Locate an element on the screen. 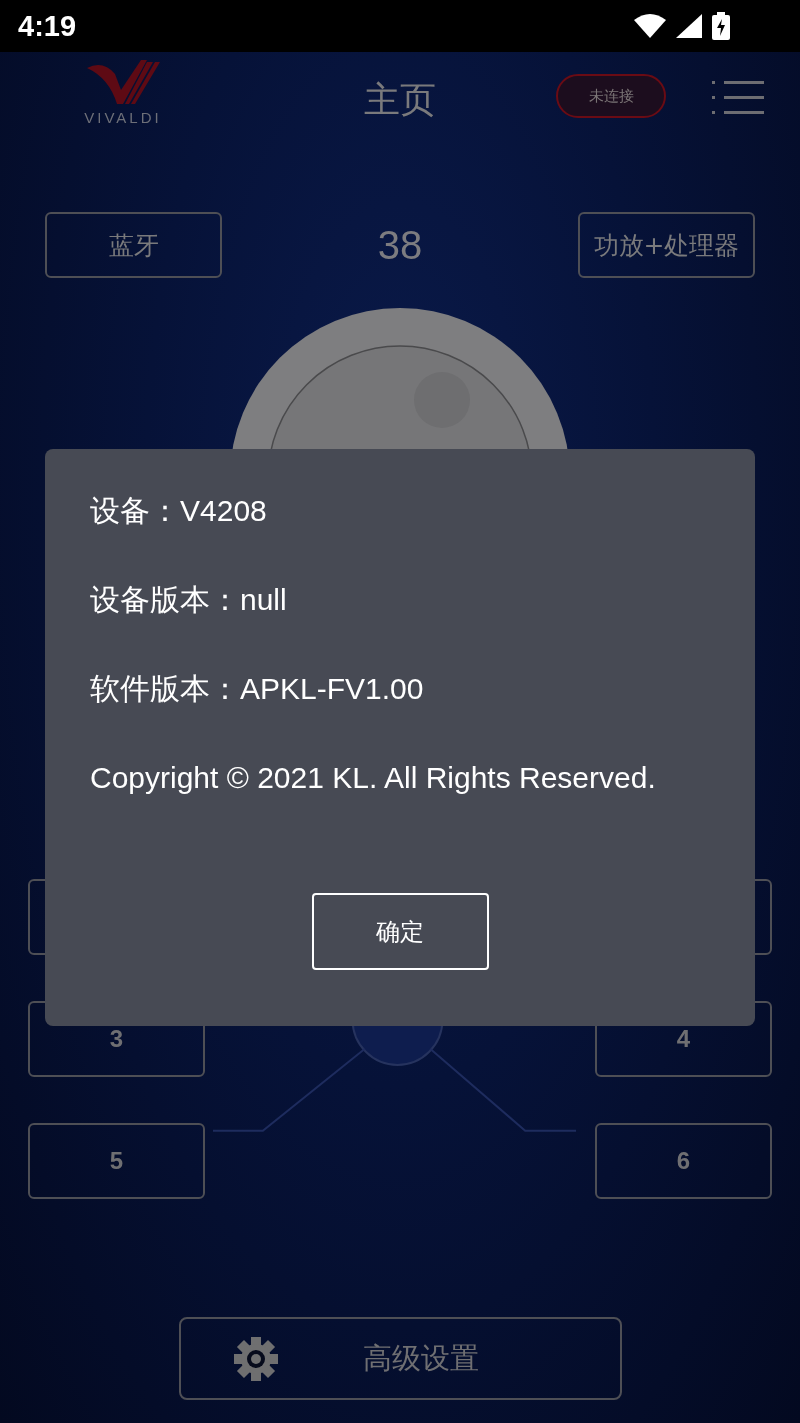 Image resolution: width=800 pixels, height=1423 pixels. dialog-text: 设备：V4208 is located at coordinates (179, 510).